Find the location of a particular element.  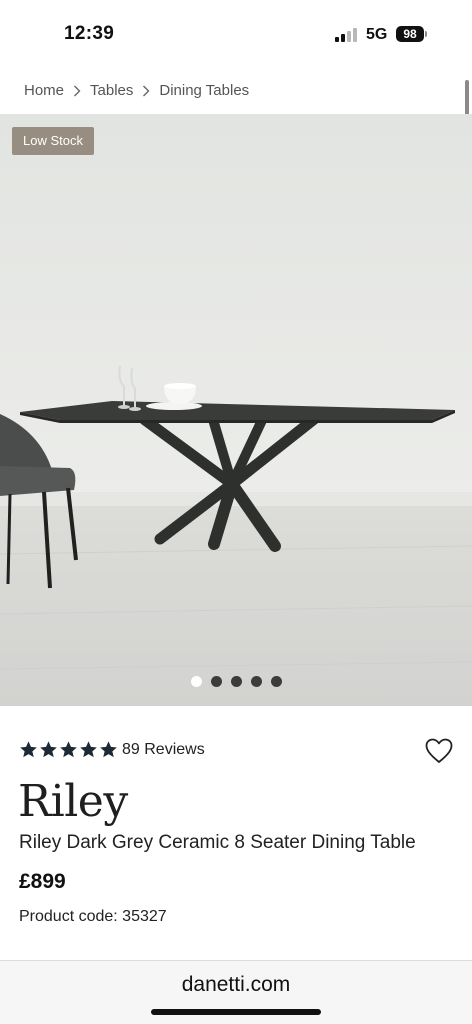

reviews-link: 89 Reviews is located at coordinates (163, 750).